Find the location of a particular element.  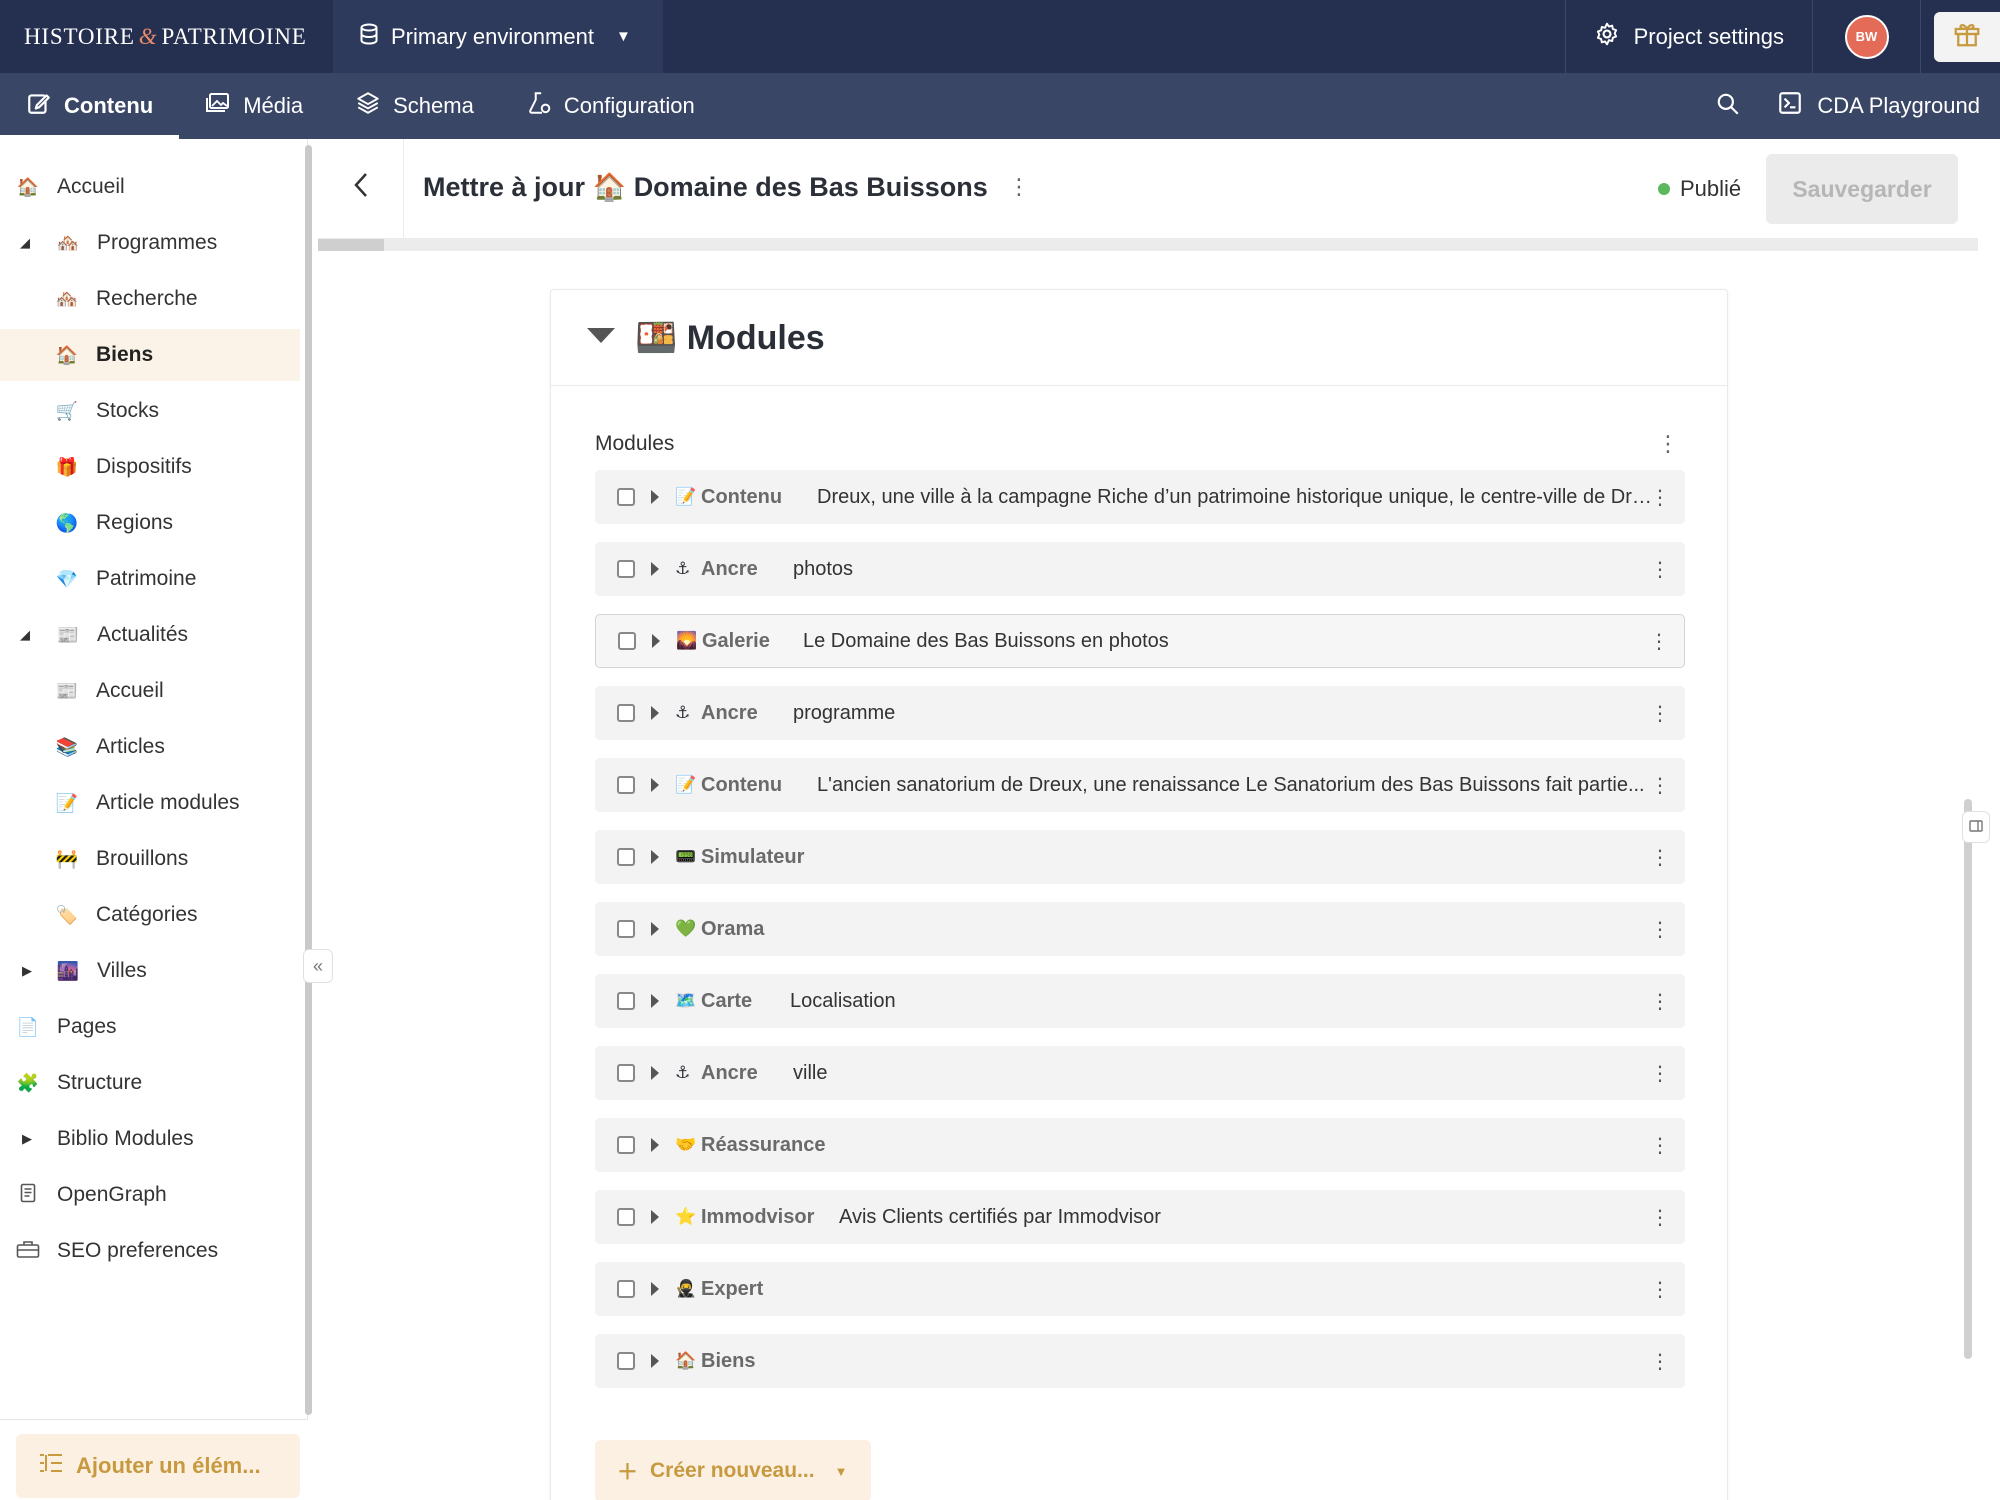

sidebar-item-biens: 🏠 Biens is located at coordinates (150, 355).